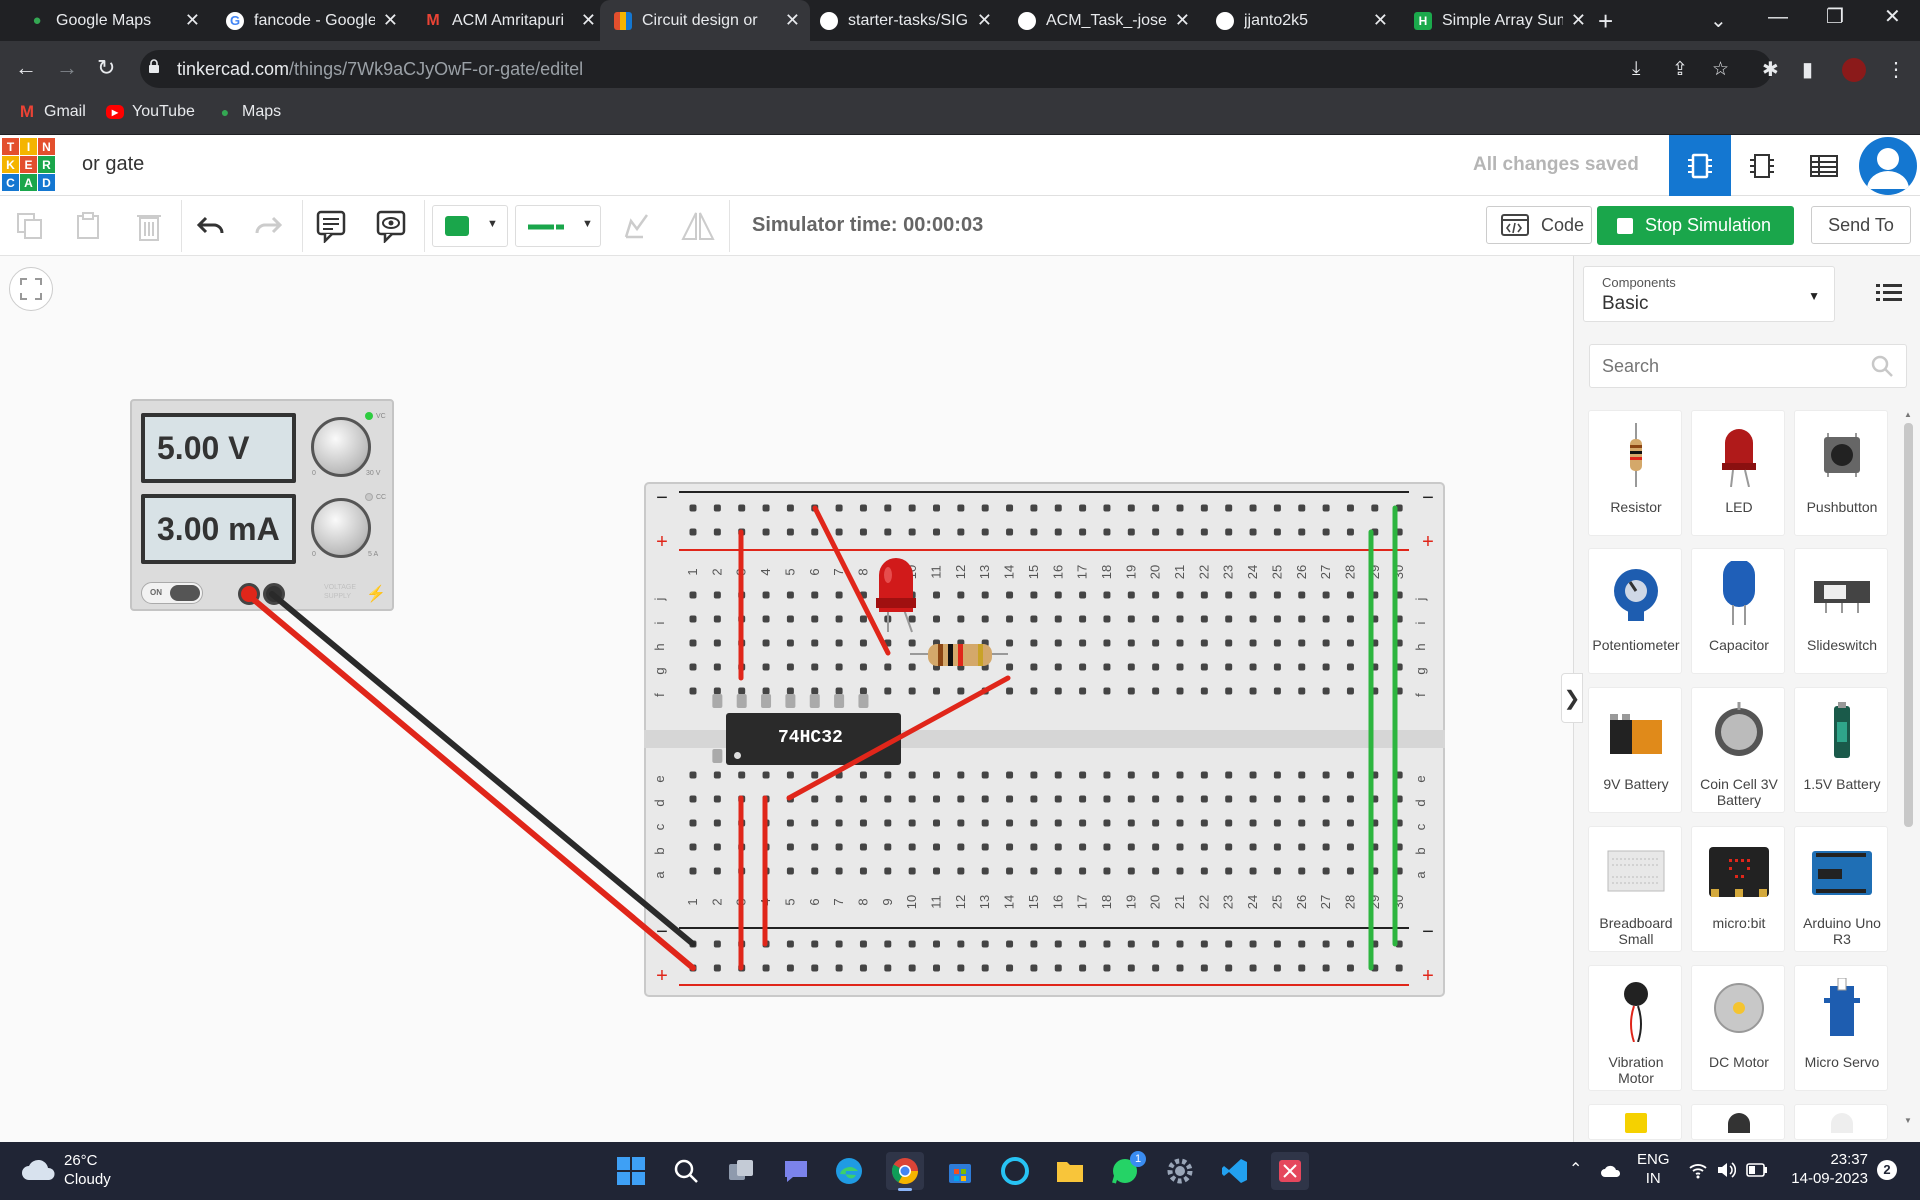 This screenshot has width=1920, height=1200. What do you see at coordinates (1841, 473) in the screenshot?
I see `component-card-pushbutton: Pushbutton` at bounding box center [1841, 473].